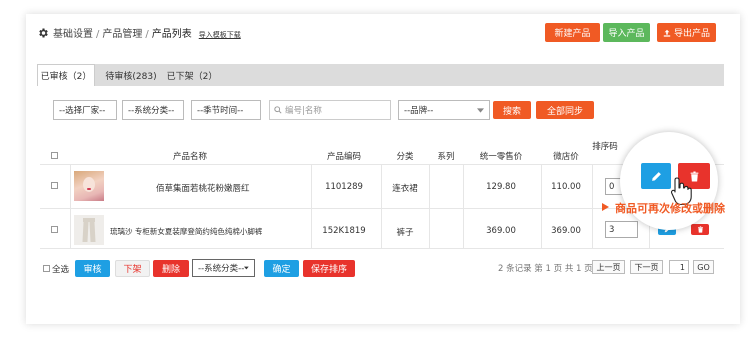  Describe the element at coordinates (405, 233) in the screenshot. I see `product-category: 裤子` at that location.